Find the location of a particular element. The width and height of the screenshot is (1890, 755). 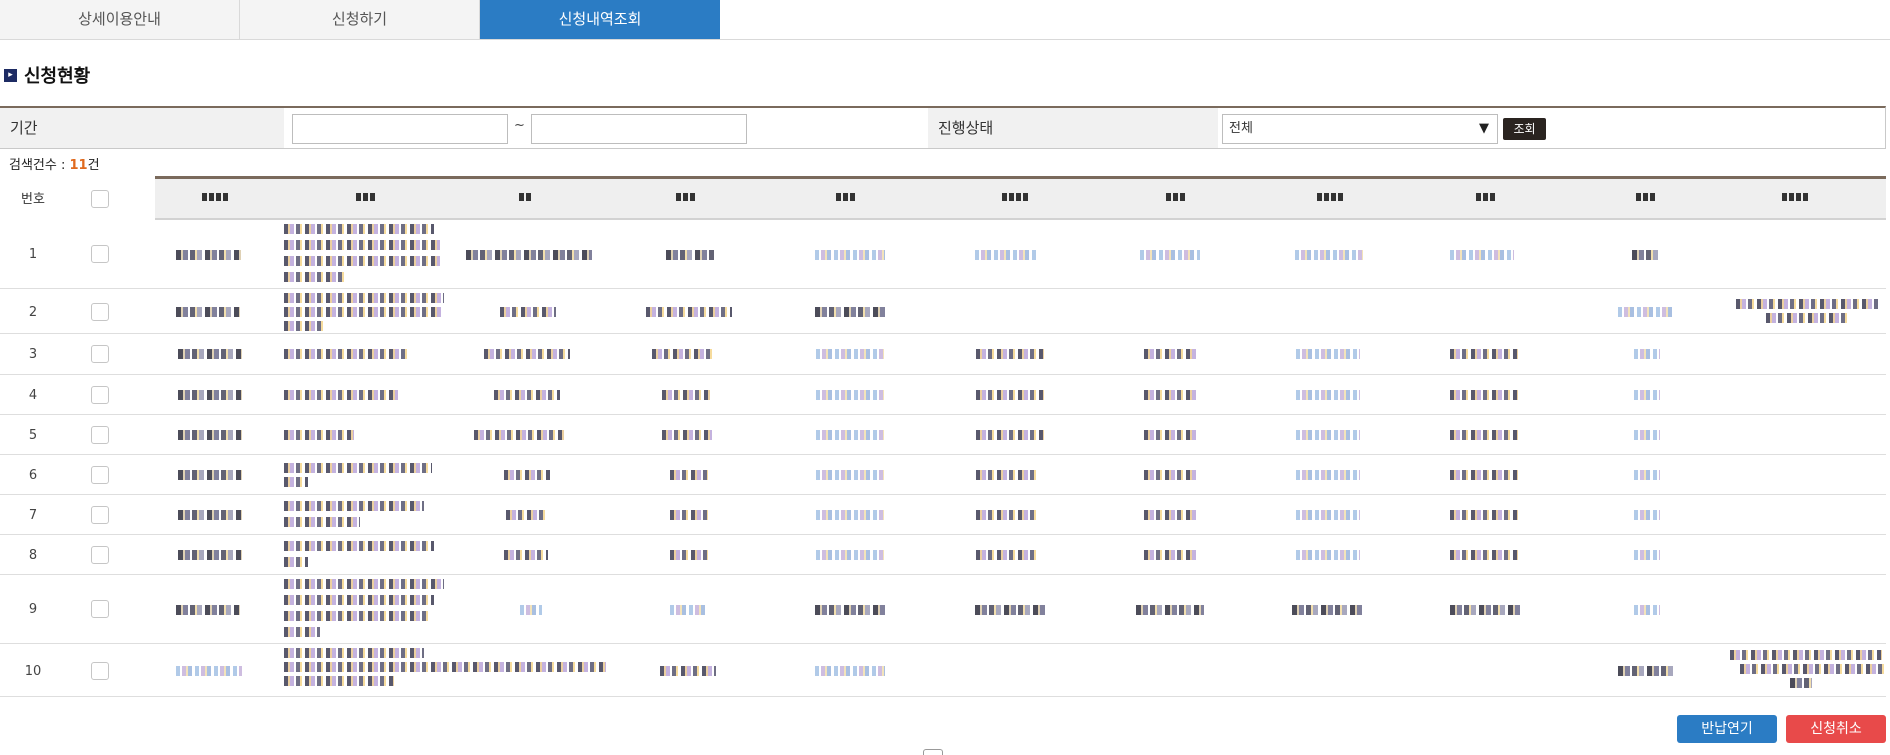

row-number: 9 is located at coordinates (33, 609).